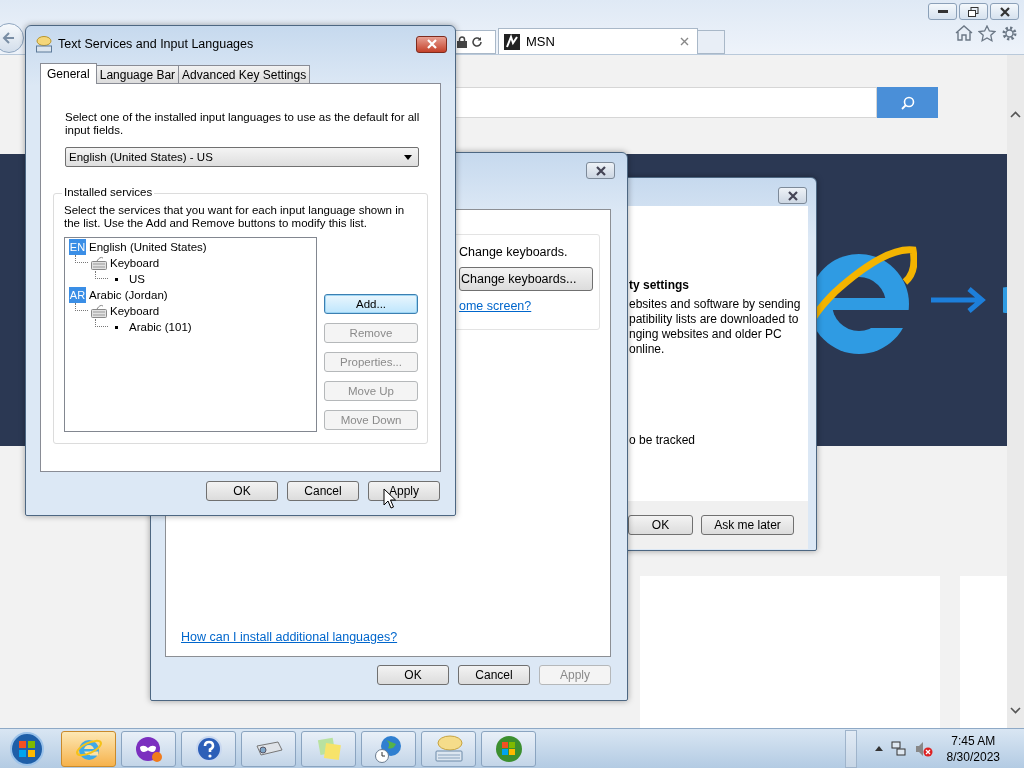 This screenshot has width=1024, height=768. Describe the element at coordinates (512, 41) in the screenshot. I see `site-icon` at that location.